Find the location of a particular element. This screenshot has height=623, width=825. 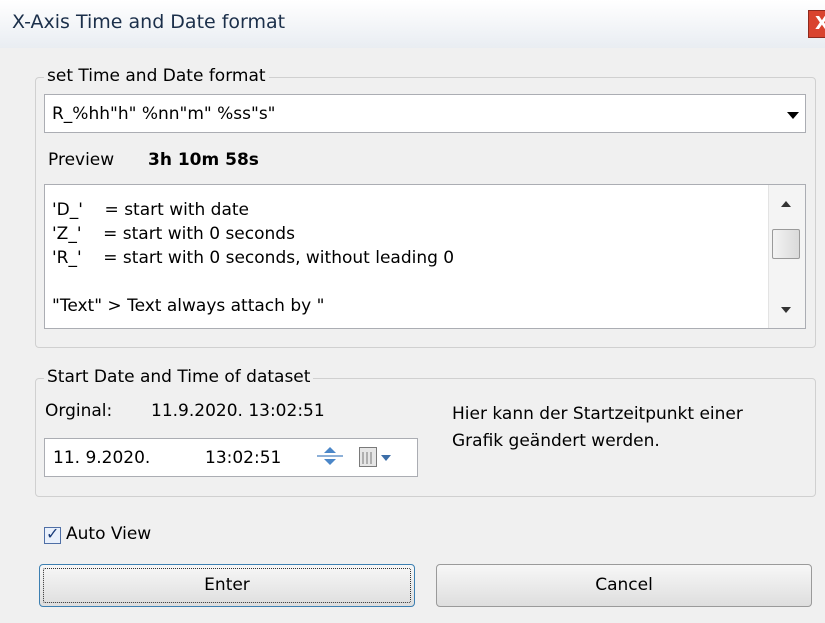

focus-rectangle is located at coordinates (227, 585).